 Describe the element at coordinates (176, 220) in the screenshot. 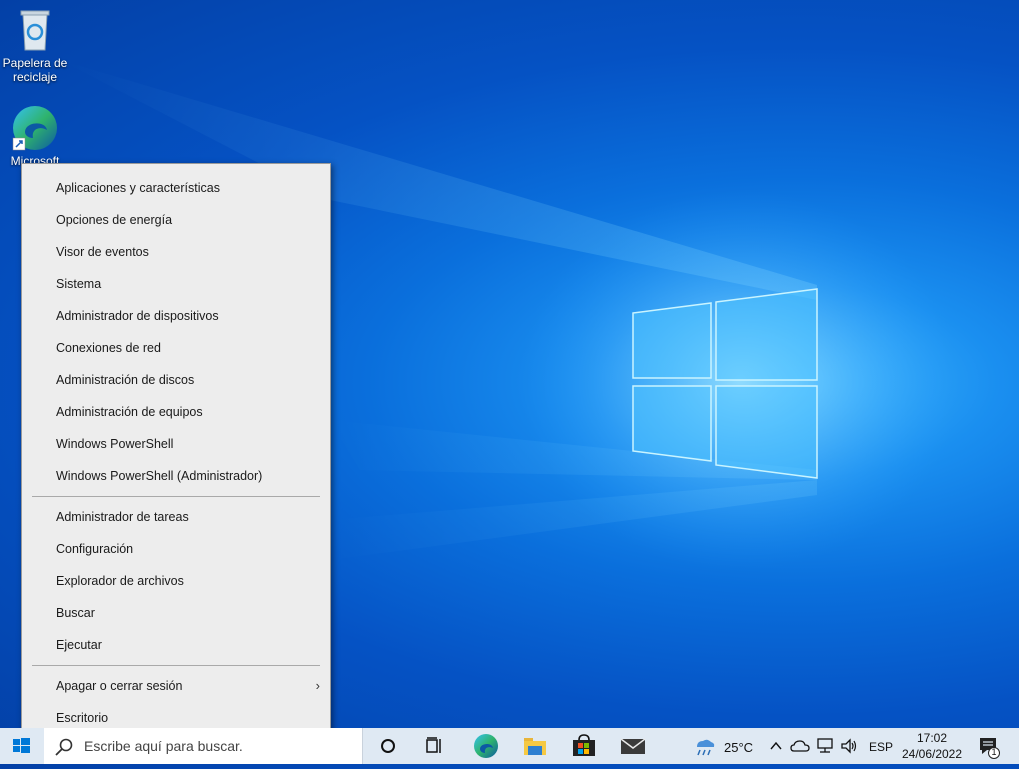

I see `menu-item-power-options: Opciones de energía` at that location.